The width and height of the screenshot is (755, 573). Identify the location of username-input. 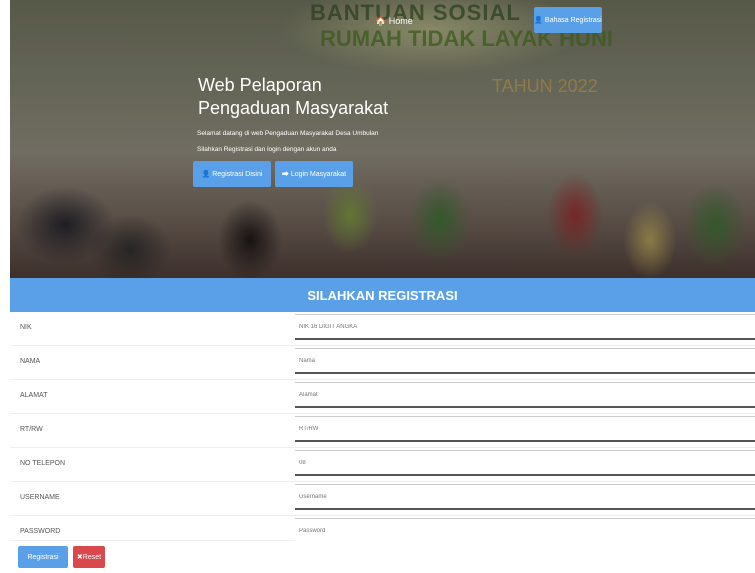
(525, 497).